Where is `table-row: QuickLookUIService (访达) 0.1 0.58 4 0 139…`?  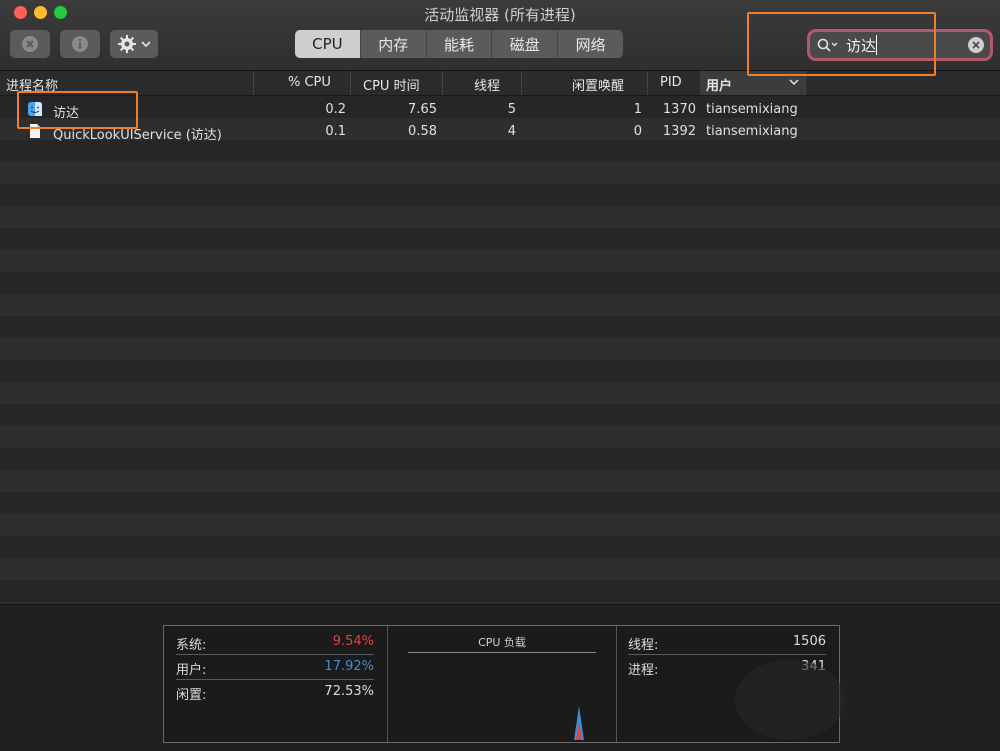
table-row: QuickLookUIService (访达) 0.1 0.58 4 0 139… is located at coordinates (500, 131).